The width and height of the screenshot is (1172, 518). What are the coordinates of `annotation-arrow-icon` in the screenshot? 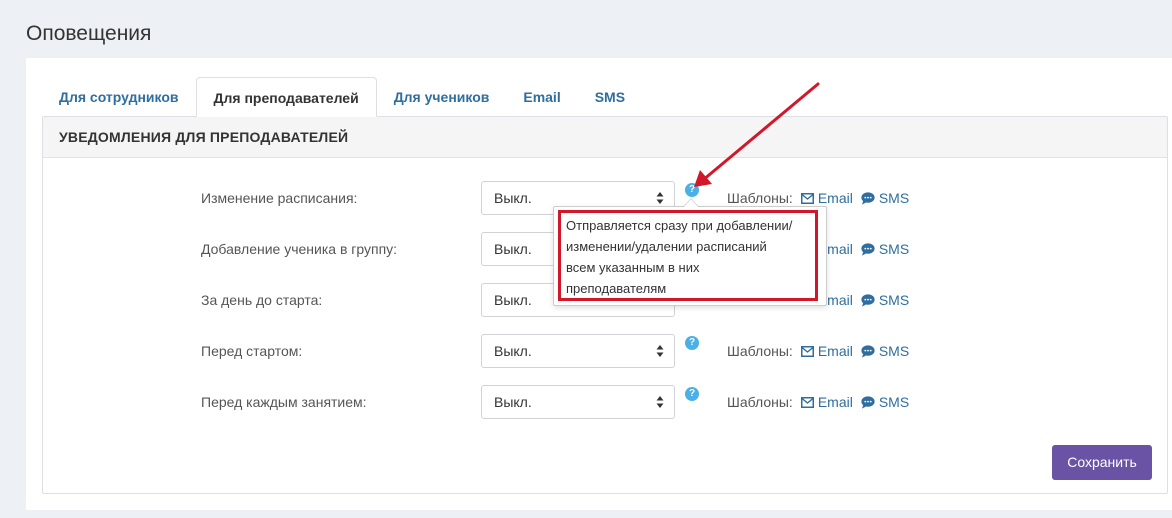 It's located at (757, 134).